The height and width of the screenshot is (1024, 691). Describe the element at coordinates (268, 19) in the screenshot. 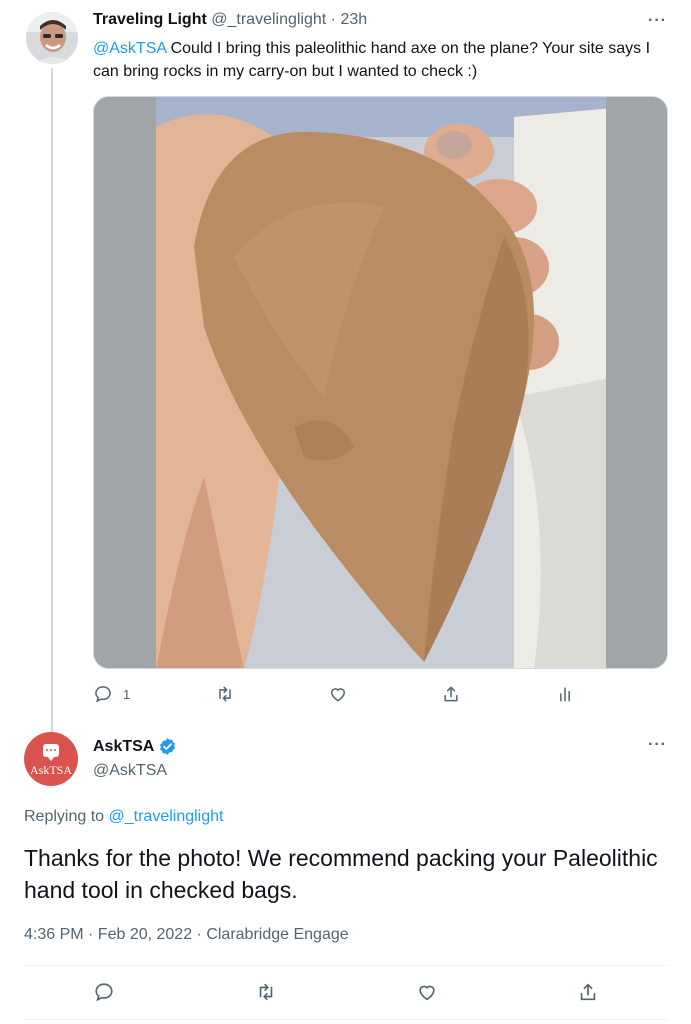

I see `tweet1-author-handle: @_travelinglight` at that location.